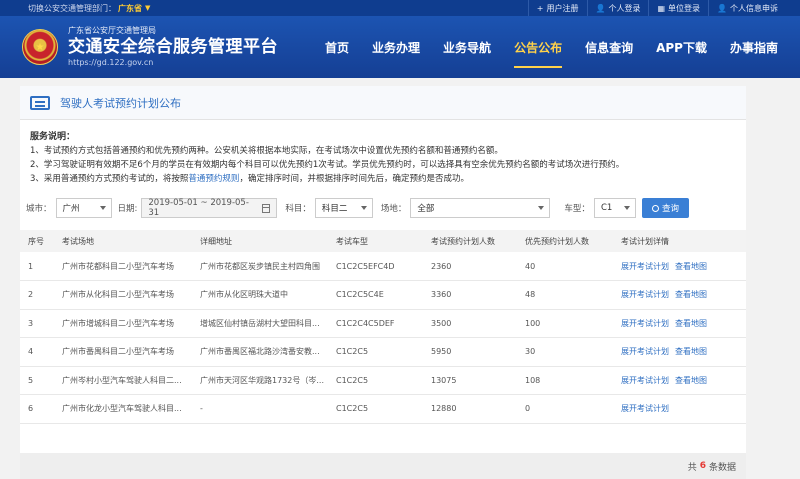  I want to click on nav-query: 信息查询, so click(609, 47).